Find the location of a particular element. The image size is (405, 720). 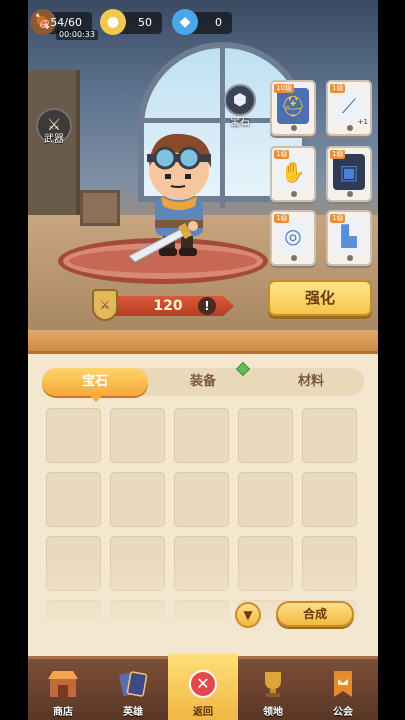

bottom-nav: 商店 英雄 ✕ 返回 领地 公会 is located at coordinates (203, 686).